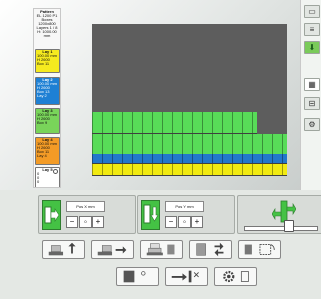 This screenshot has height=299, width=321. I want to click on save-icon: ⊟, so click(312, 103).